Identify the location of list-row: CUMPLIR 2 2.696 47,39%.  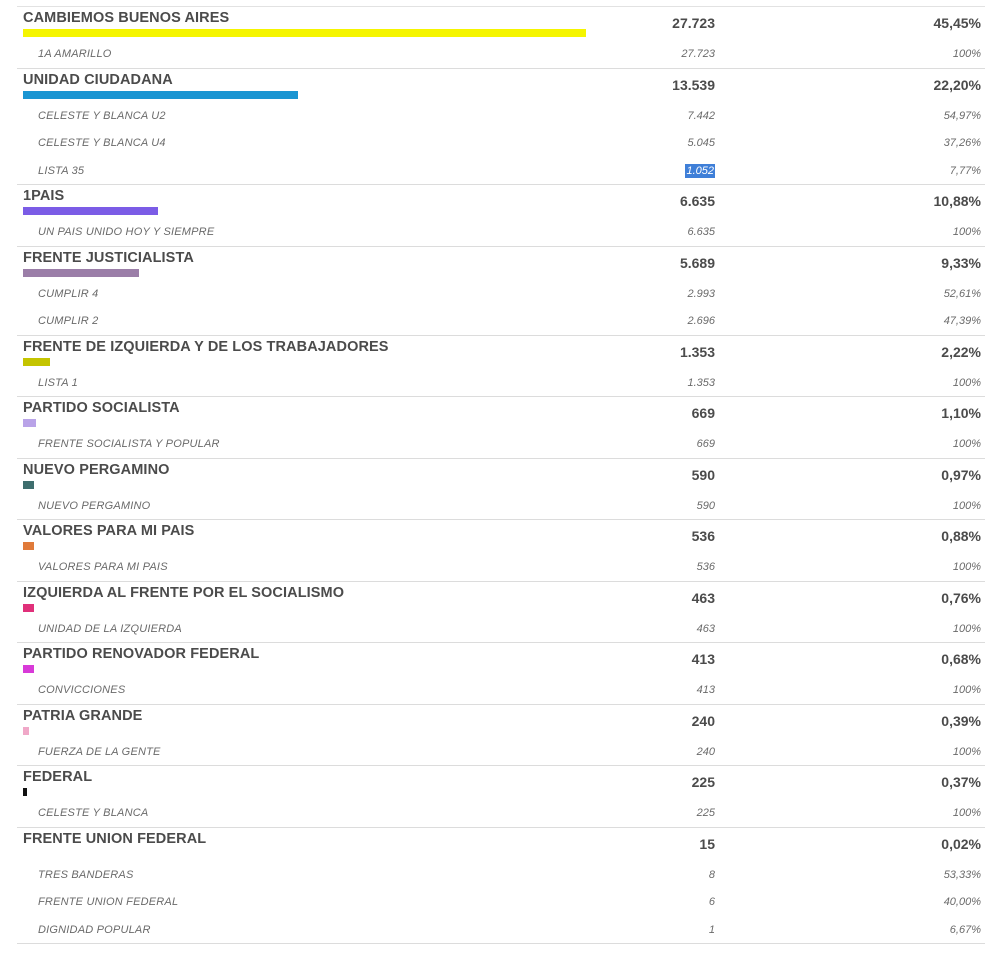
(501, 321).